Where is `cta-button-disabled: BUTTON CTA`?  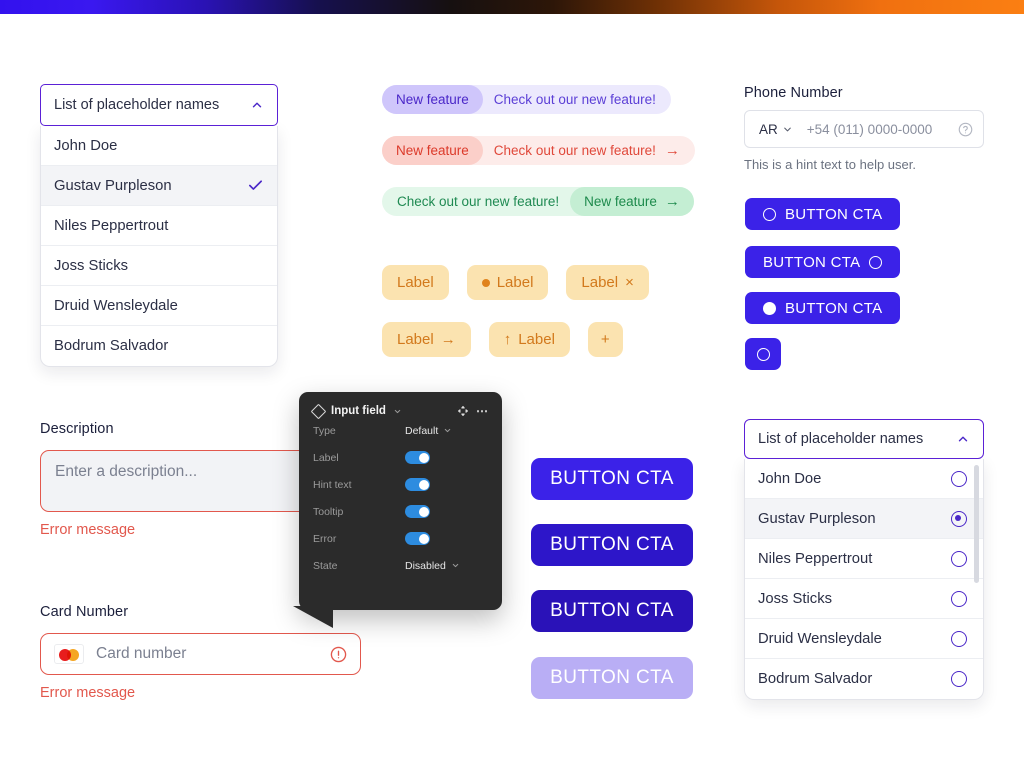 cta-button-disabled: BUTTON CTA is located at coordinates (612, 678).